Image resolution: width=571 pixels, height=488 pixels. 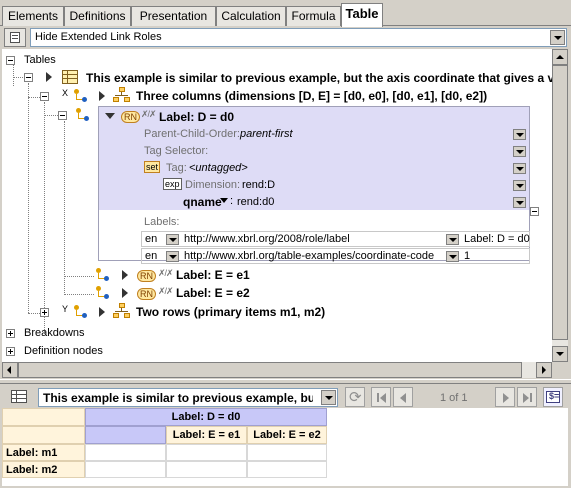 What do you see at coordinates (152, 167) in the screenshot?
I see `set-badge: set` at bounding box center [152, 167].